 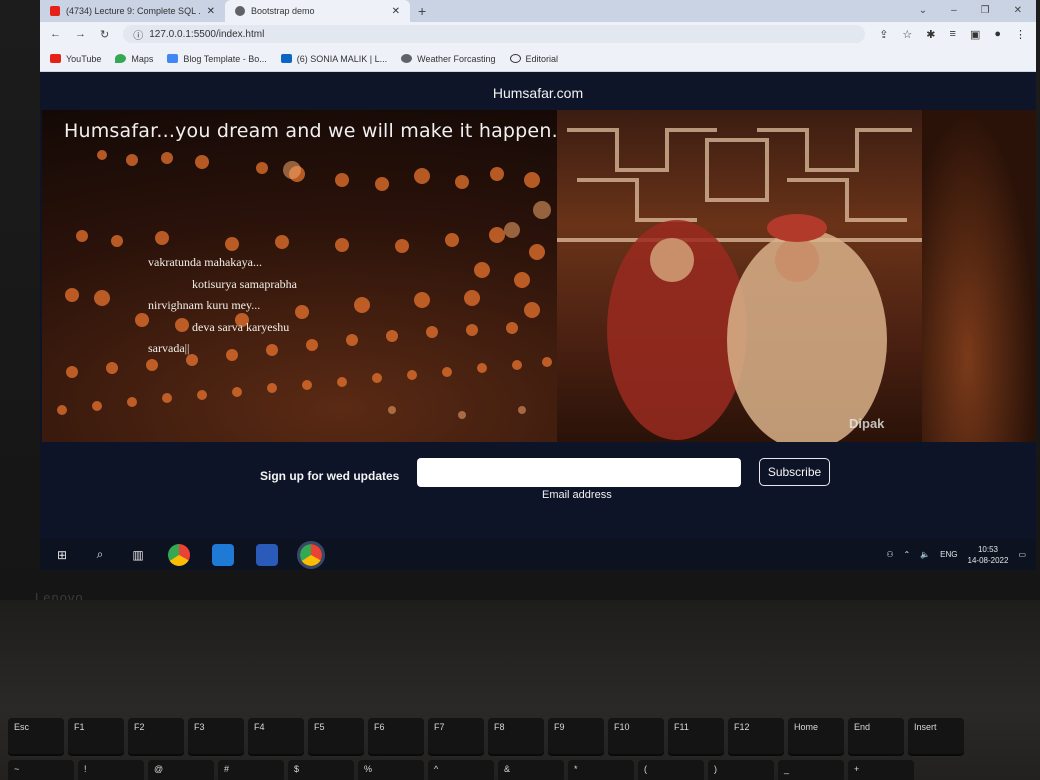 I want to click on keyboard-key: Insert, so click(x=936, y=736).